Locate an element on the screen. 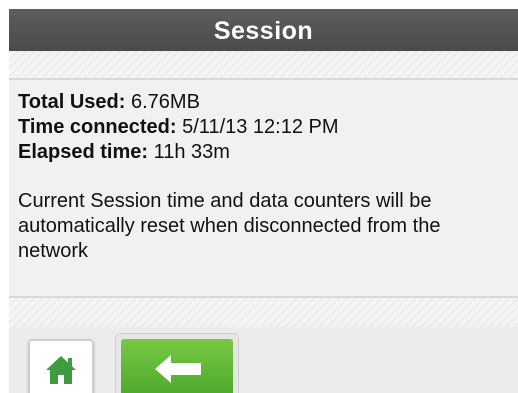  total-used-row: Total Used: 6.76MB is located at coordinates (268, 102).